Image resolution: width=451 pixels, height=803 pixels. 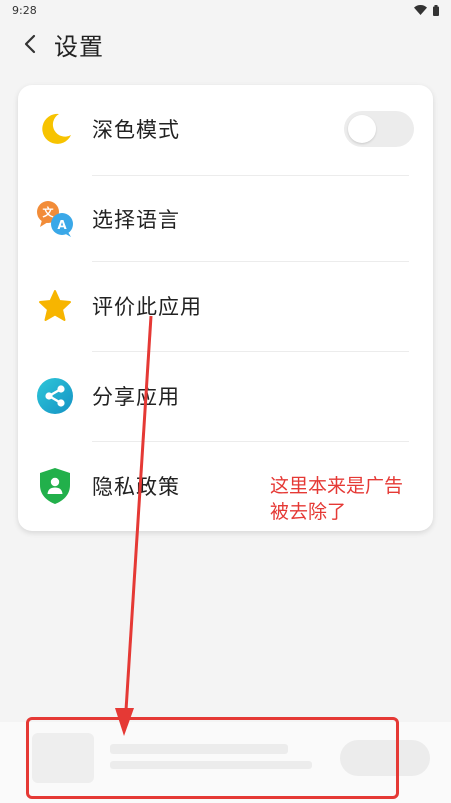 I want to click on svg-text: A, so click(x=62, y=225).